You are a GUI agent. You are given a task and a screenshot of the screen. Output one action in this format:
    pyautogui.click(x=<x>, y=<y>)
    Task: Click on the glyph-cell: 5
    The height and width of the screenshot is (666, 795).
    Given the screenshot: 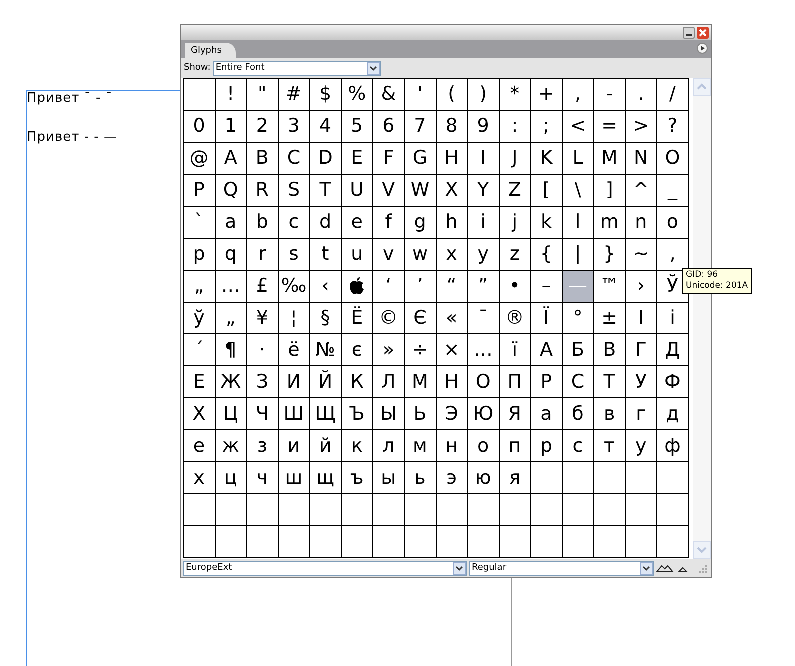 What is the action you would take?
    pyautogui.click(x=357, y=126)
    